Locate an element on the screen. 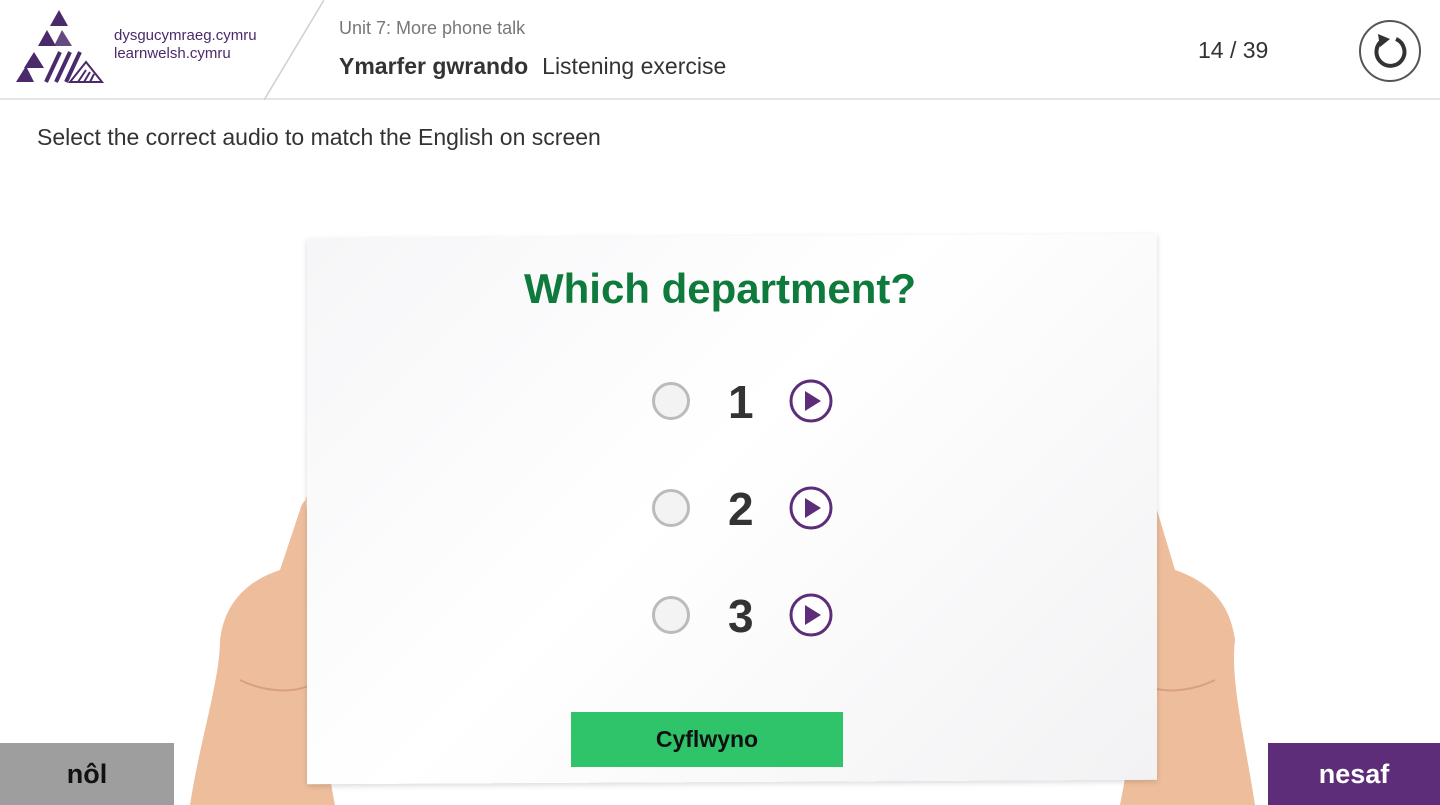 The width and height of the screenshot is (1440, 805). option-3-radio is located at coordinates (671, 615).